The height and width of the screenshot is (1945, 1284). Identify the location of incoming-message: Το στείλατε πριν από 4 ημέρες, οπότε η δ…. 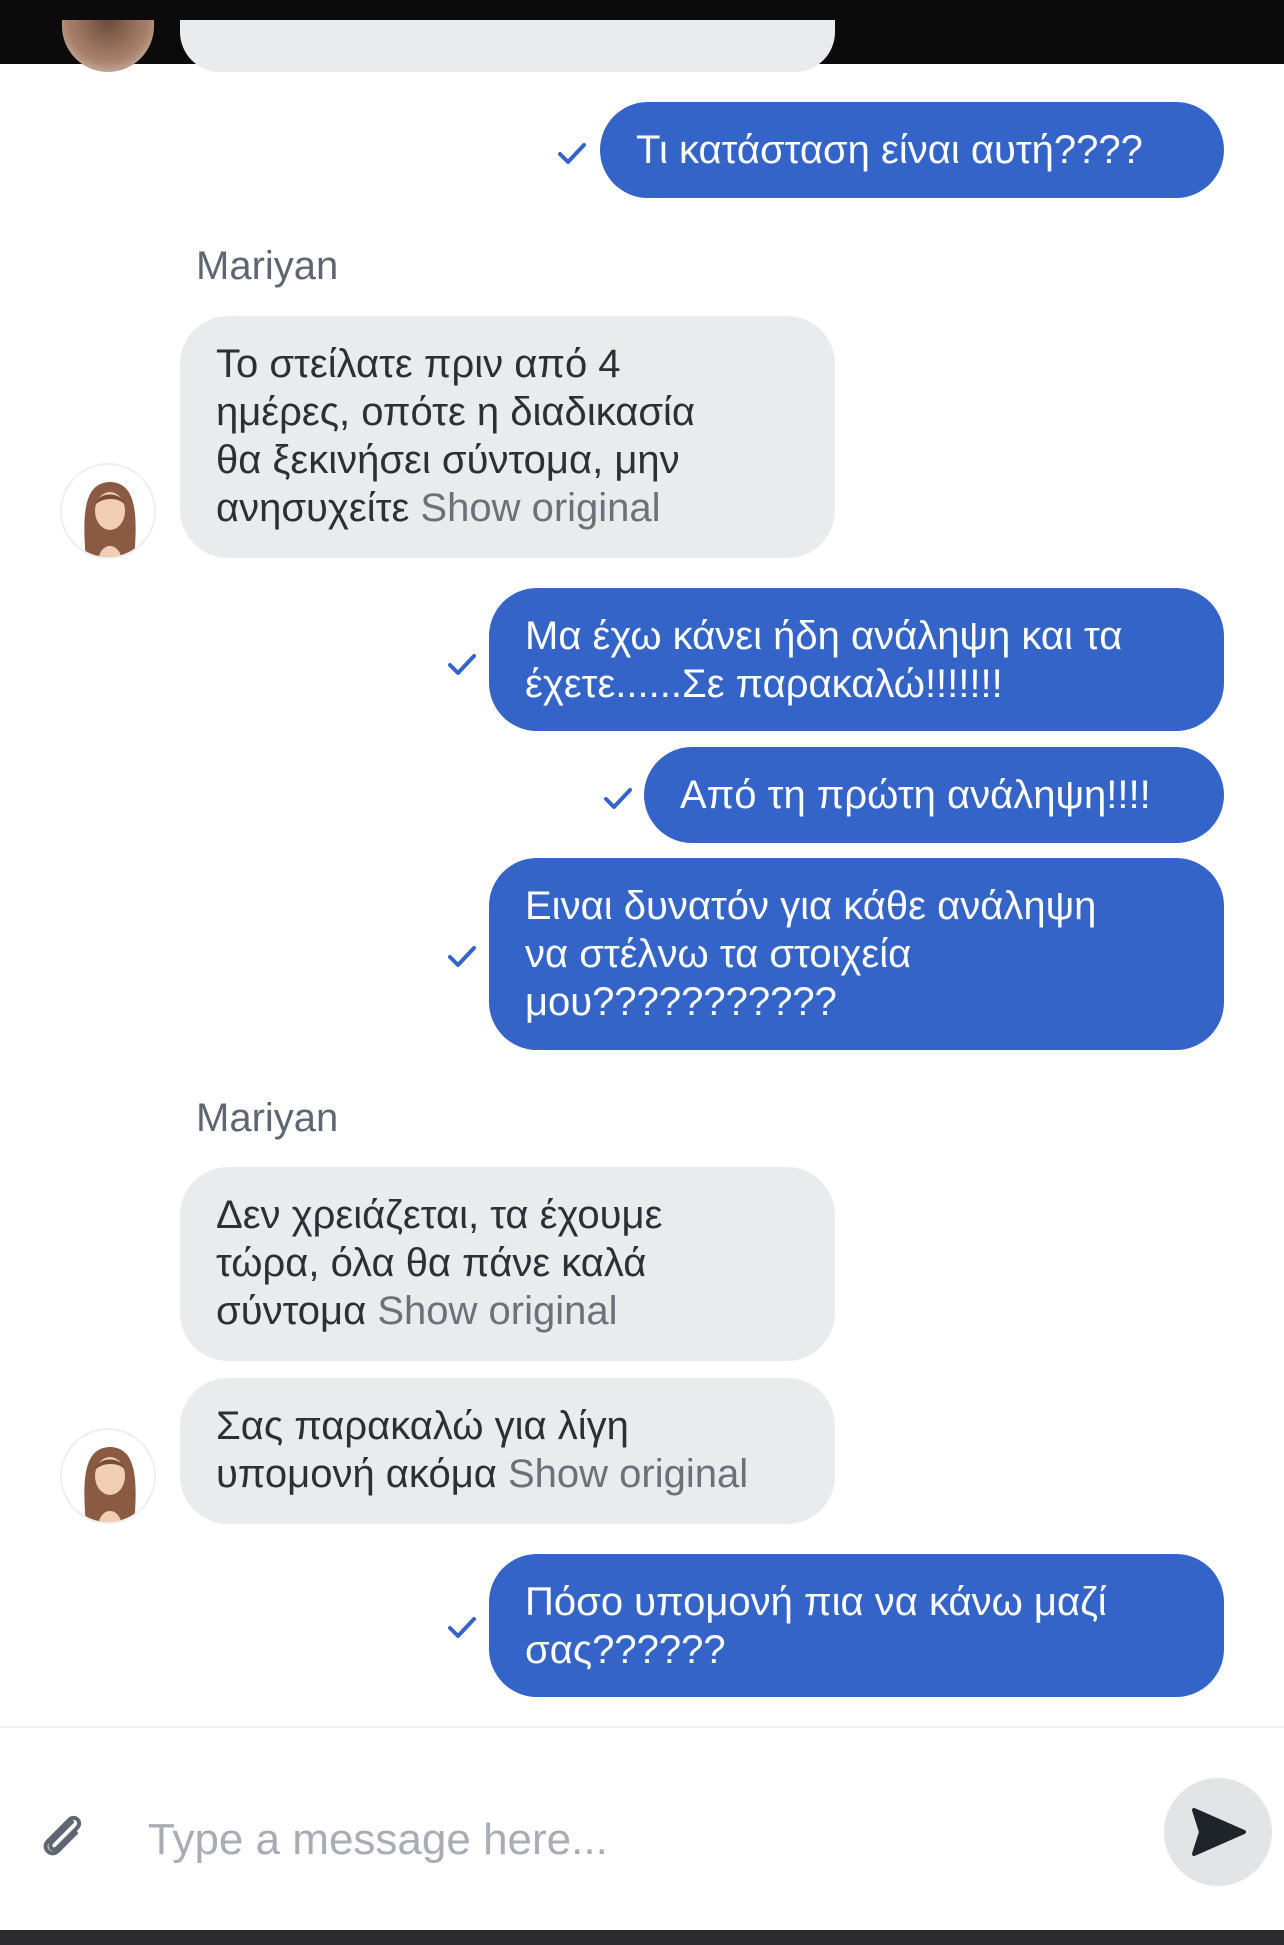
(507, 437).